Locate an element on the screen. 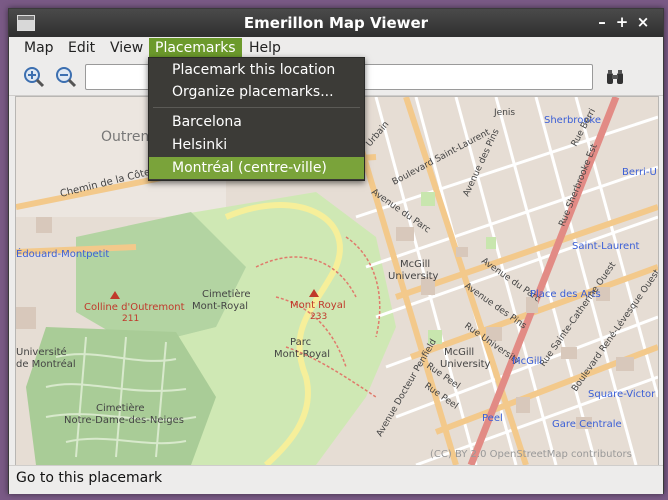 This screenshot has width=668, height=500. label-cimetiere-mr: Cimetière is located at coordinates (226, 294).